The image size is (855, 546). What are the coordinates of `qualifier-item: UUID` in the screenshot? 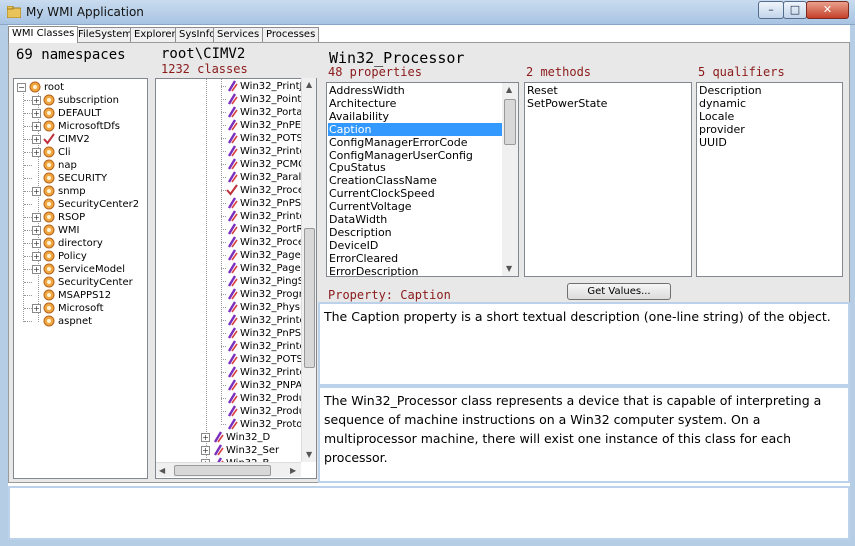 It's located at (713, 142).